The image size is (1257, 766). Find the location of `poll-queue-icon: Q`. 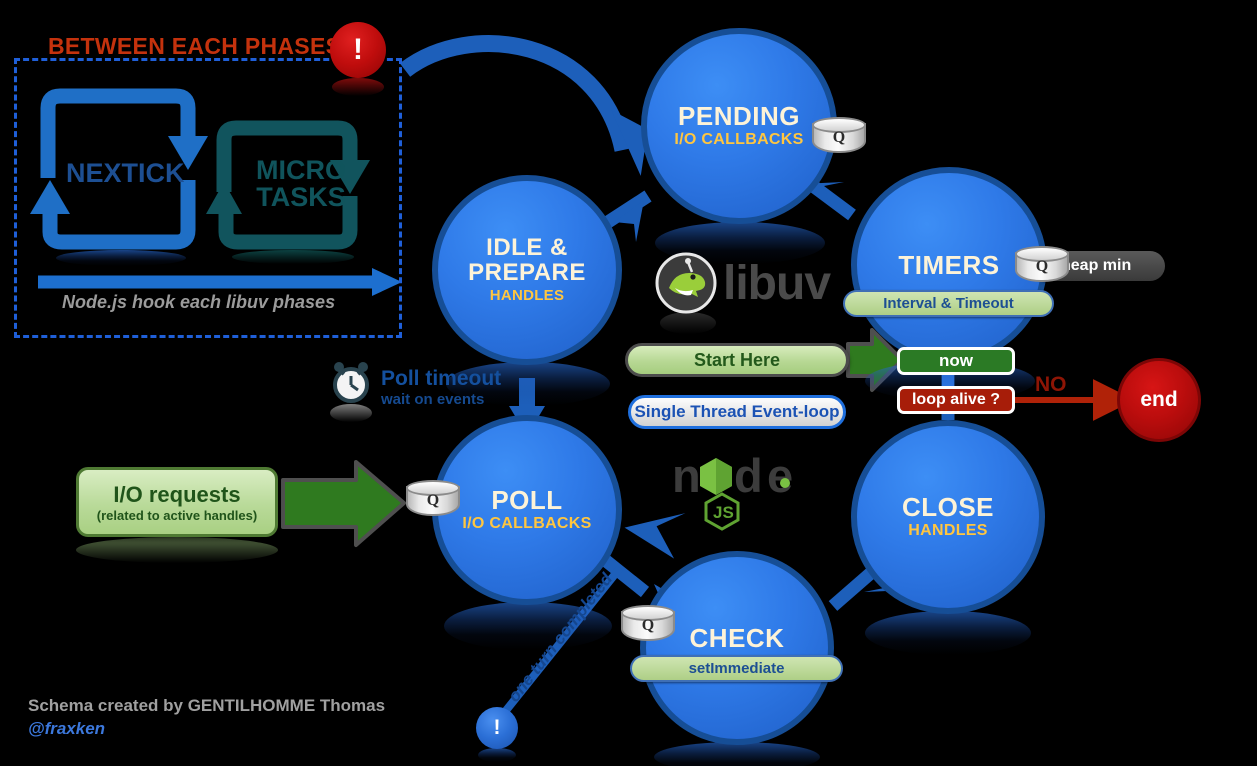

poll-queue-icon: Q is located at coordinates (433, 500).